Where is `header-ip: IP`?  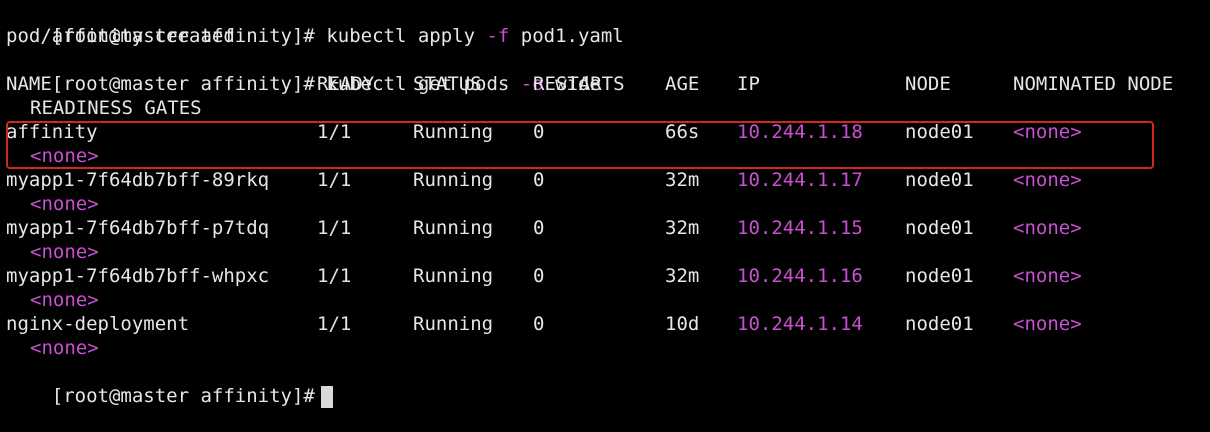
header-ip: IP is located at coordinates (748, 84).